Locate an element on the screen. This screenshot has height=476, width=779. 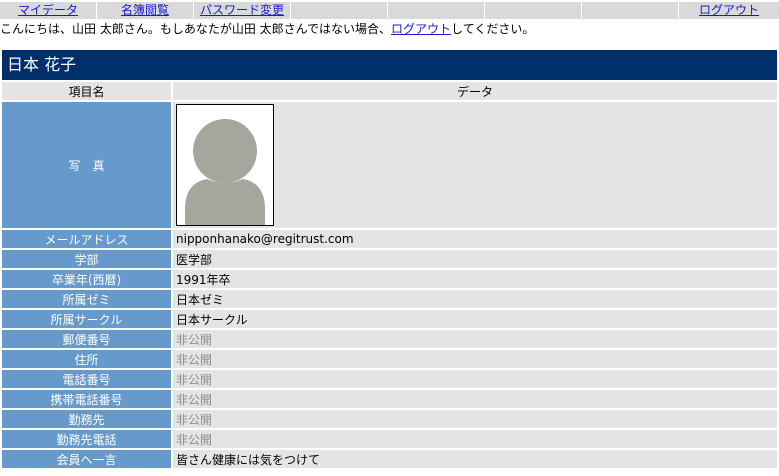
row-label-phone: 電話番号 is located at coordinates (86, 379).